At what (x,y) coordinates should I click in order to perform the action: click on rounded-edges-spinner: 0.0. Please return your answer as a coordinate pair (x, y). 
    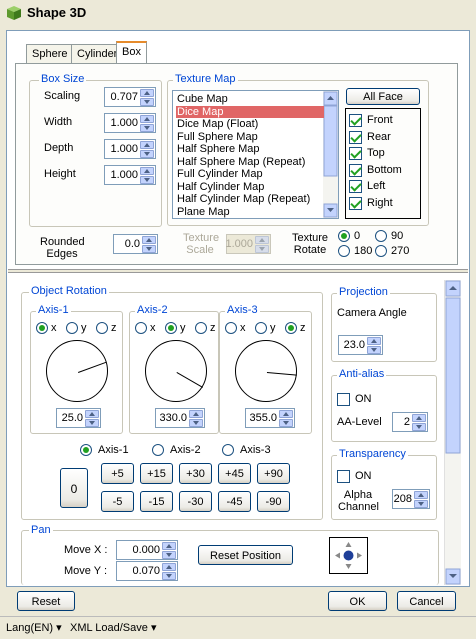
    Looking at the image, I should click on (135, 244).